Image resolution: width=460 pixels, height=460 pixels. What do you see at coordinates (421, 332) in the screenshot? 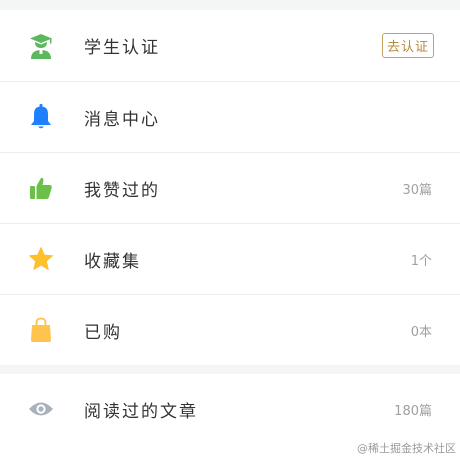
I see `purchased-count: 0本` at bounding box center [421, 332].